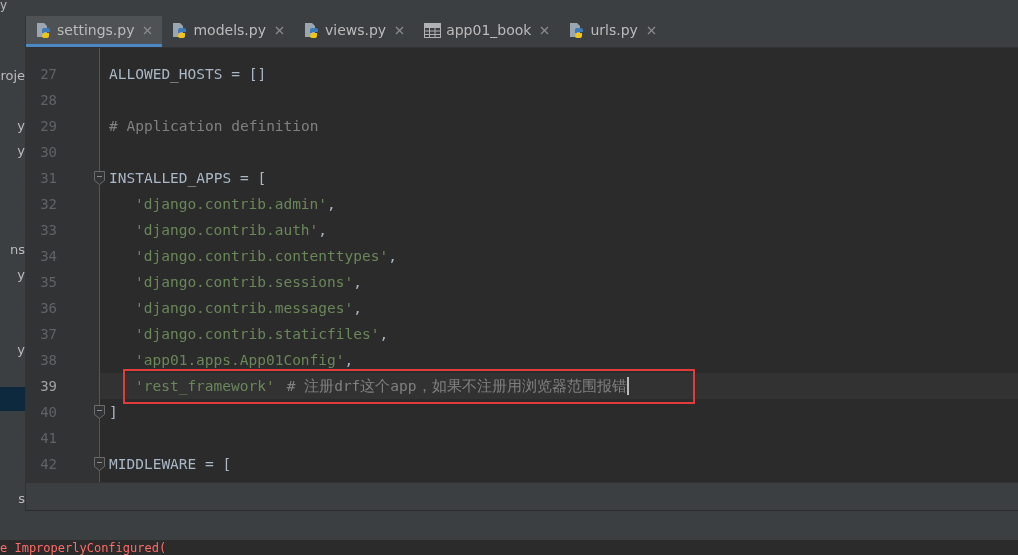  What do you see at coordinates (48, 386) in the screenshot?
I see `line-number: 39` at bounding box center [48, 386].